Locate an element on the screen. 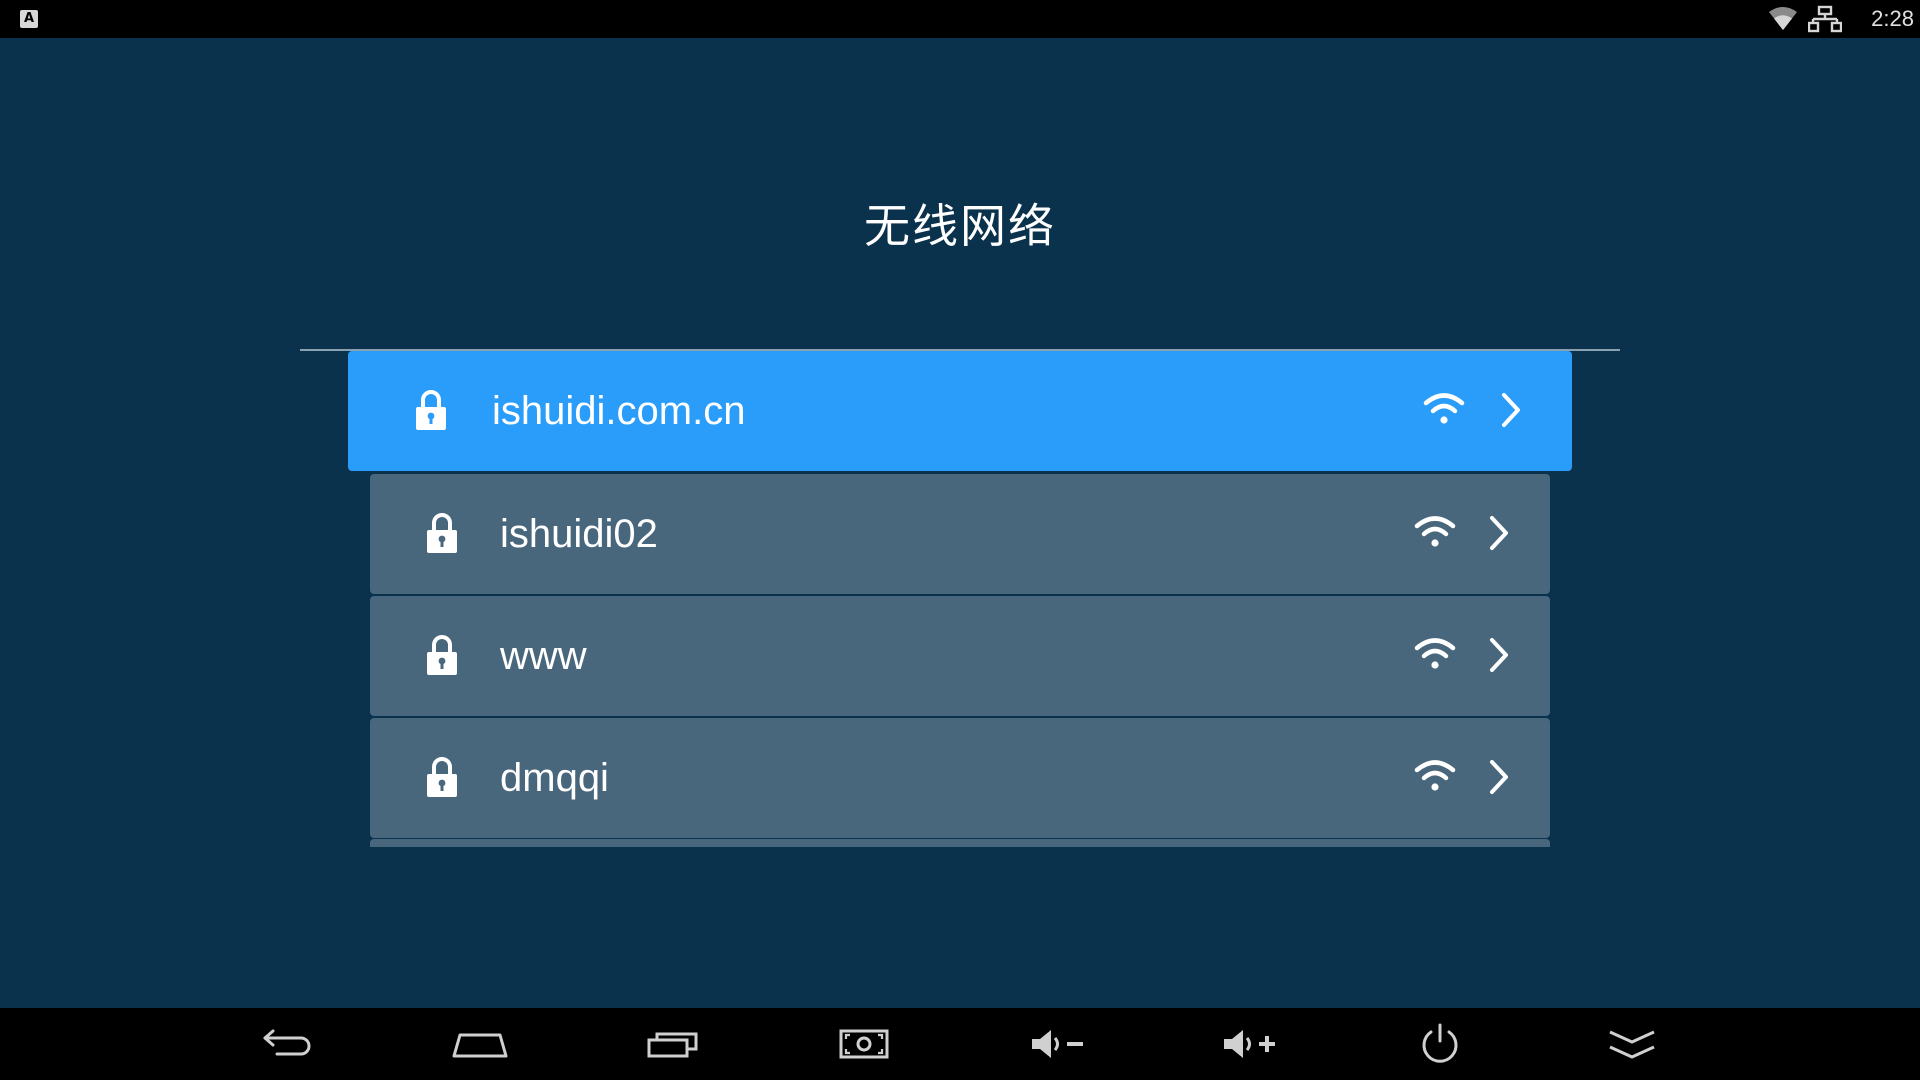  navigation-bar is located at coordinates (960, 1044).